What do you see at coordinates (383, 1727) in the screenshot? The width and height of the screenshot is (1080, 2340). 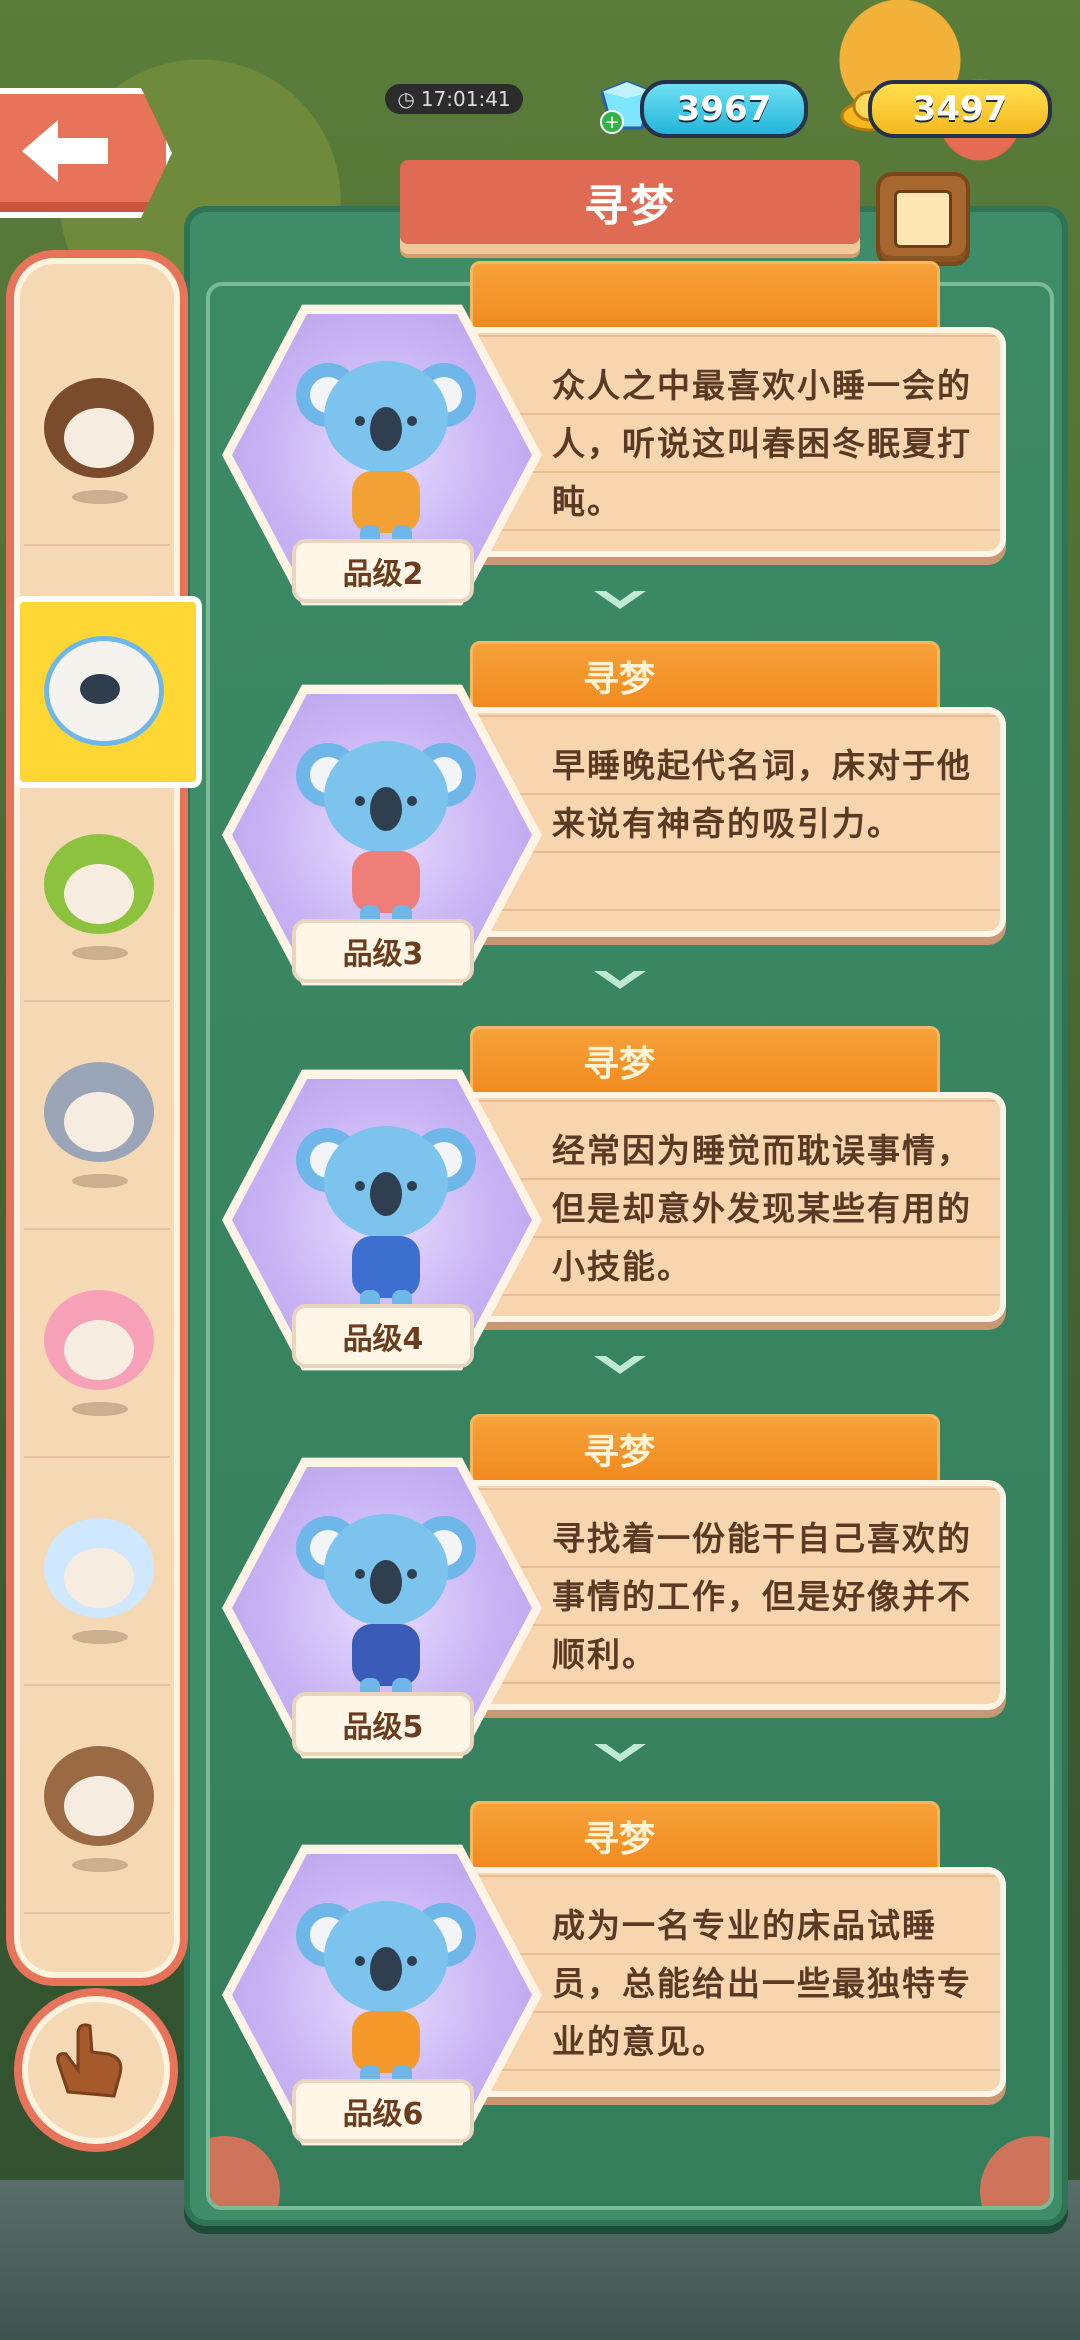 I see `grade-label: 品级5` at bounding box center [383, 1727].